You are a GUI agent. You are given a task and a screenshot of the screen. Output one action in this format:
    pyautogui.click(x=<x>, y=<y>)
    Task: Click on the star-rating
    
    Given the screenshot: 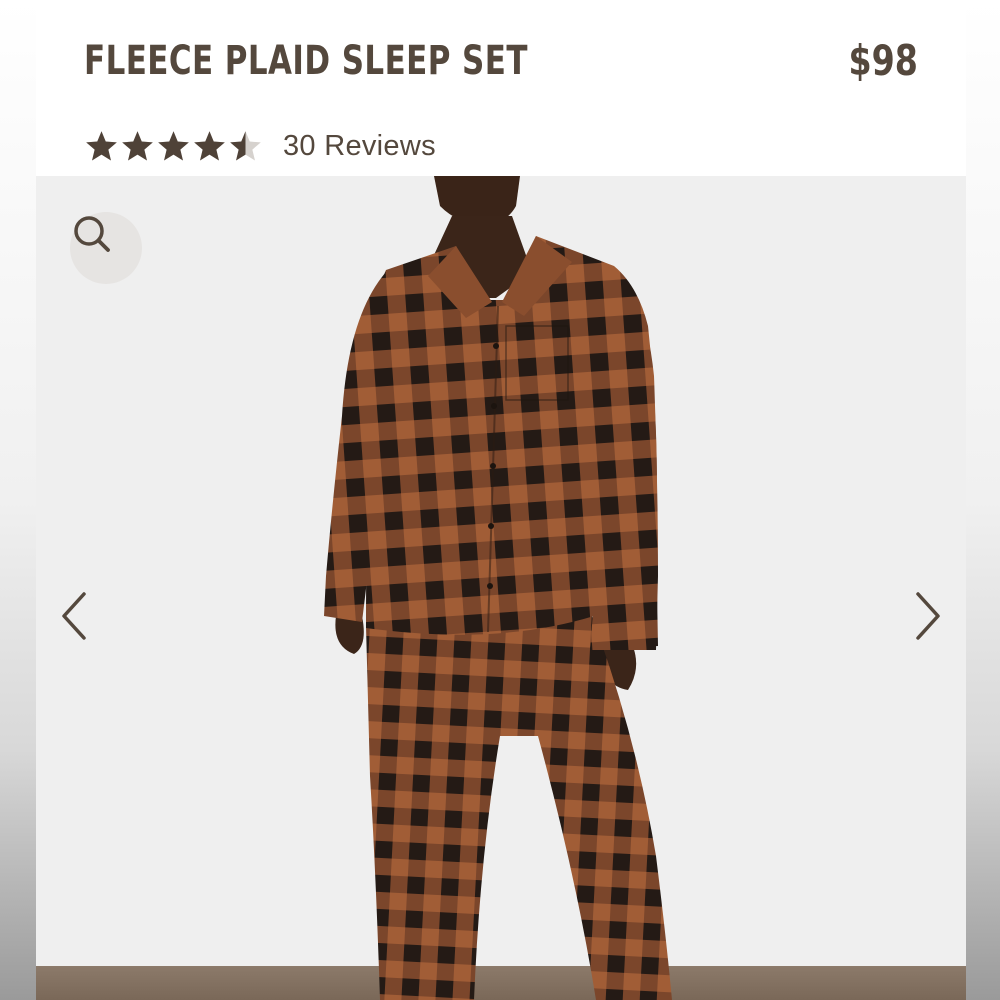 What is the action you would take?
    pyautogui.click(x=173, y=146)
    